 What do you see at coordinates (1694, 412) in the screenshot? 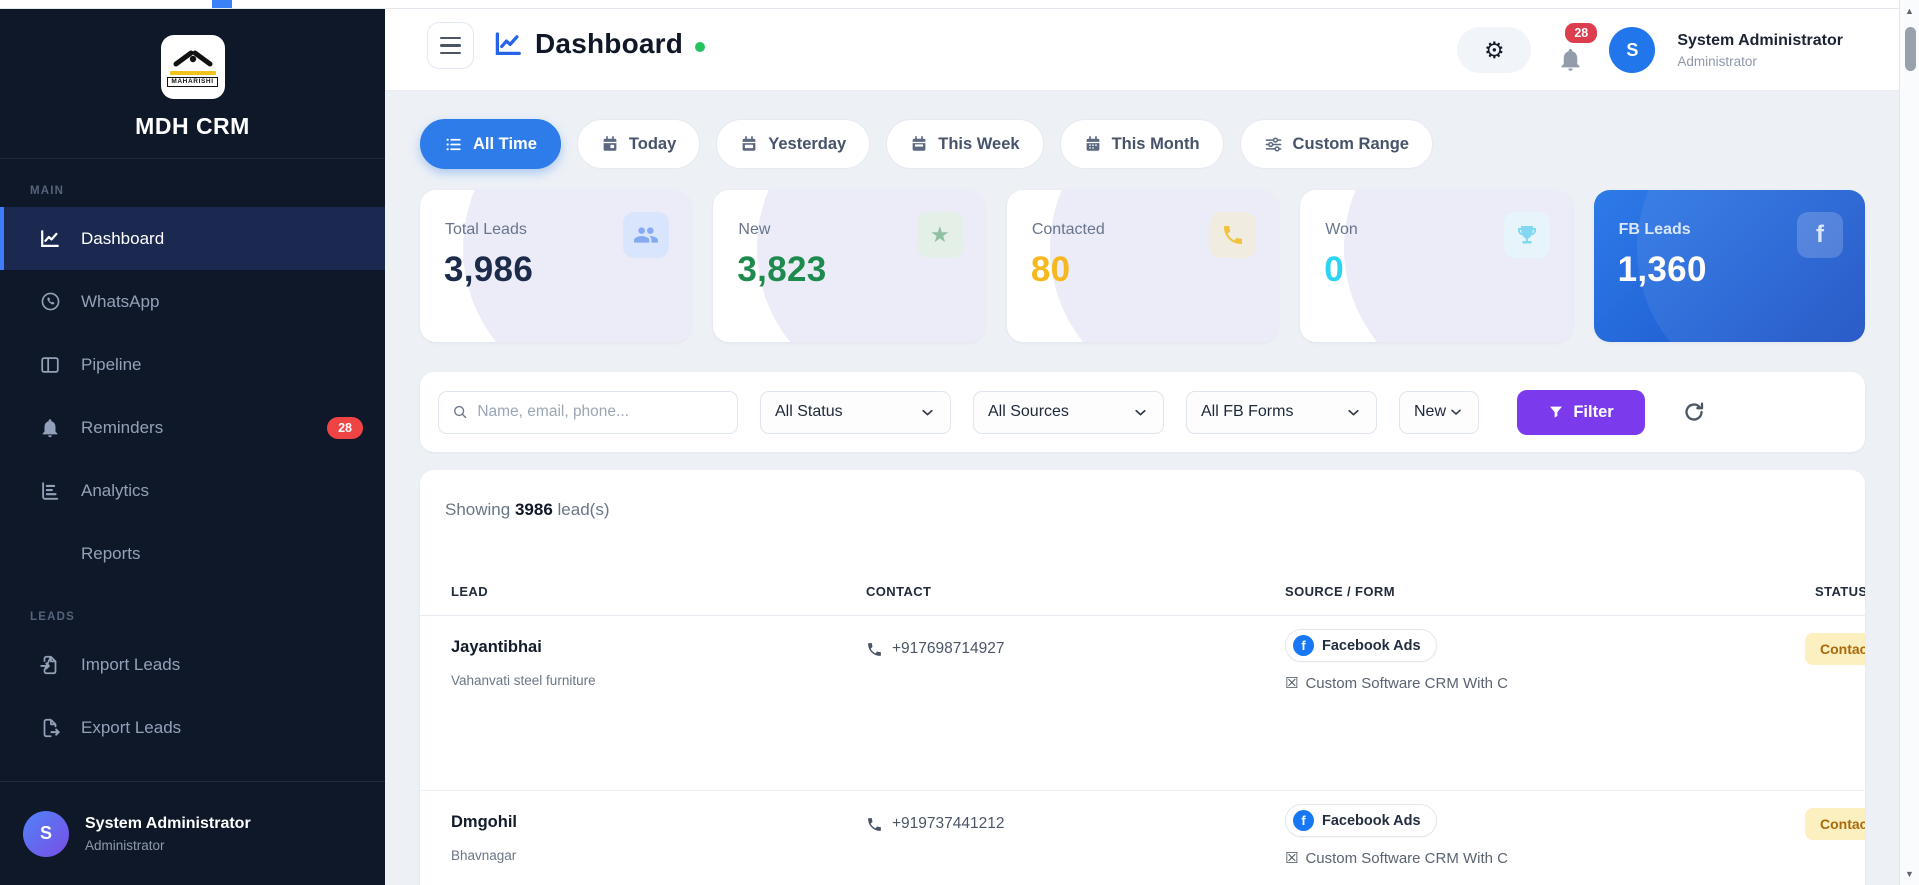
I see `refresh-button` at bounding box center [1694, 412].